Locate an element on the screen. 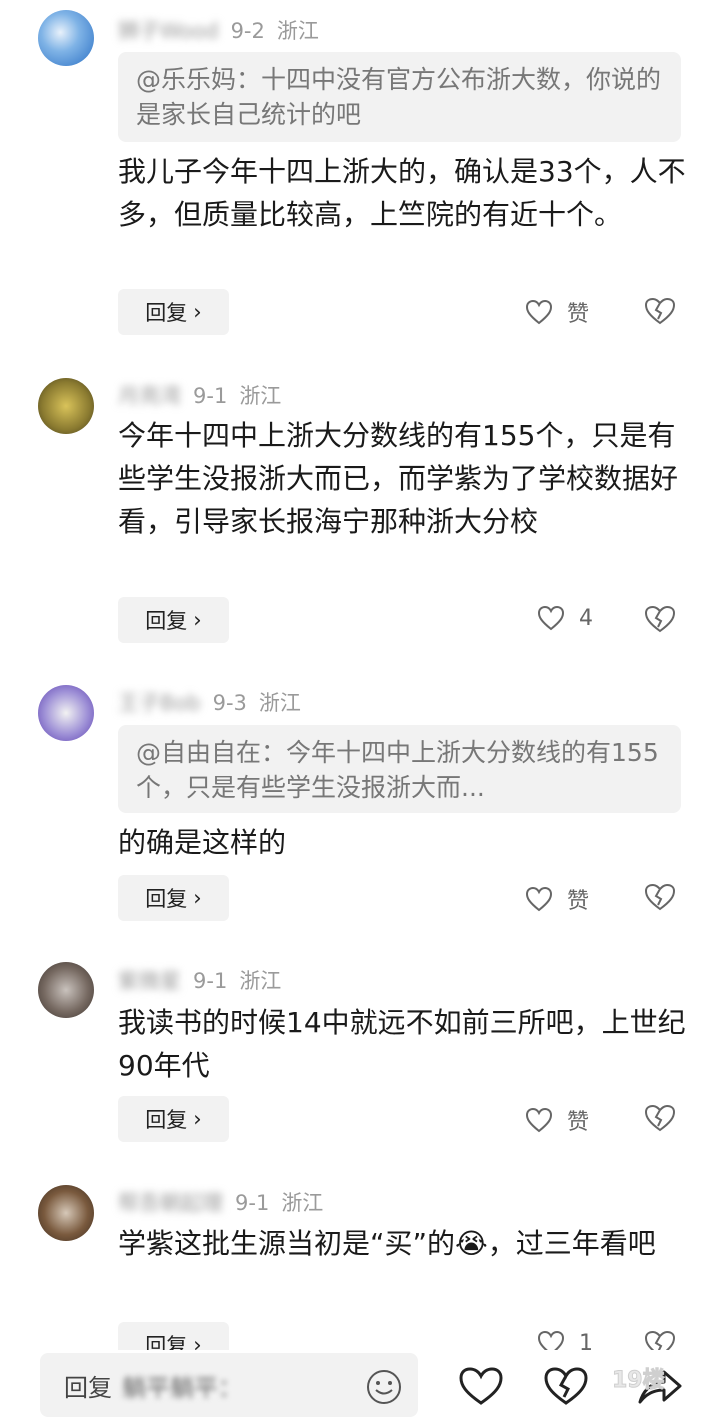  quote-text: @乐乐妈：十四中没有官方公布浙大数，你说的是家长自己统计的吧 is located at coordinates (399, 97).